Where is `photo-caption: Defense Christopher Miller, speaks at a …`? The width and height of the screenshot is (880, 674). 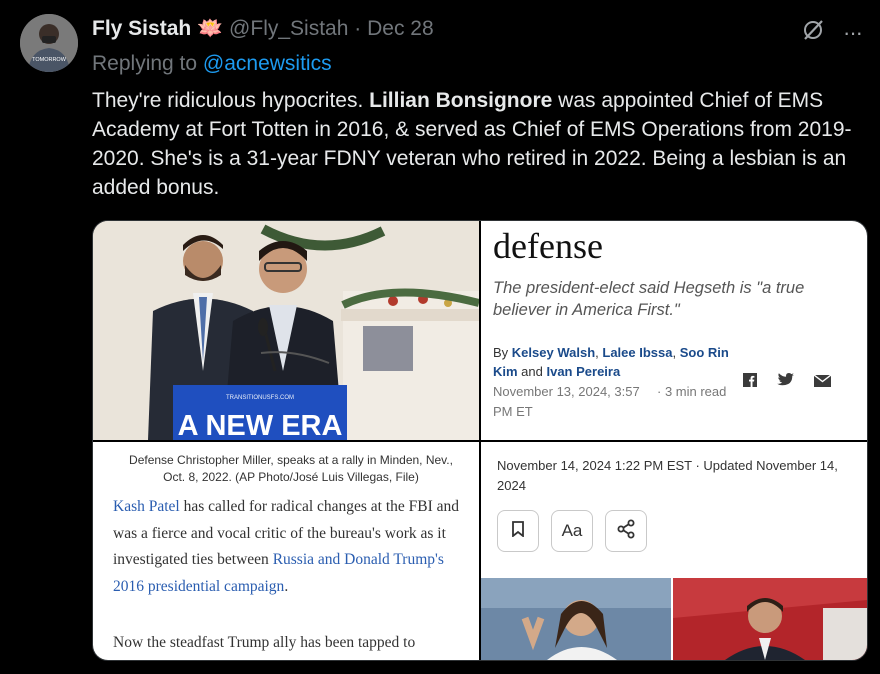
photo-caption: Defense Christopher Miller, speaks at a … is located at coordinates (291, 468).